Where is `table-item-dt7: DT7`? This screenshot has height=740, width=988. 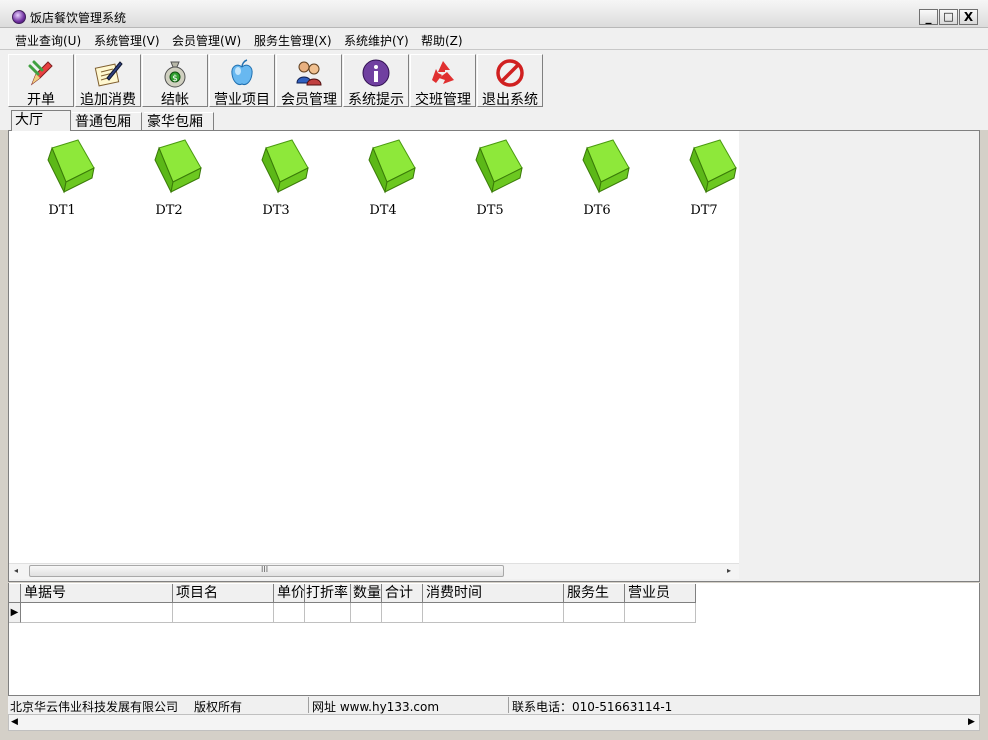
table-item-dt7: DT7 is located at coordinates (704, 180).